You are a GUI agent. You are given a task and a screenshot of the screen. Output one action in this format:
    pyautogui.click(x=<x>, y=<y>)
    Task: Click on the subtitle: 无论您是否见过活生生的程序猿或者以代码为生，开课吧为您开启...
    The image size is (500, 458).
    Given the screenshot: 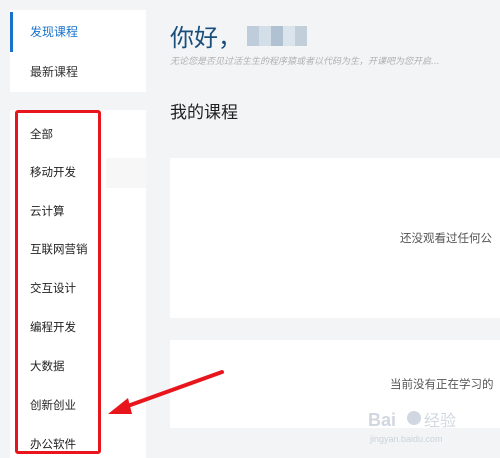 What is the action you would take?
    pyautogui.click(x=305, y=62)
    